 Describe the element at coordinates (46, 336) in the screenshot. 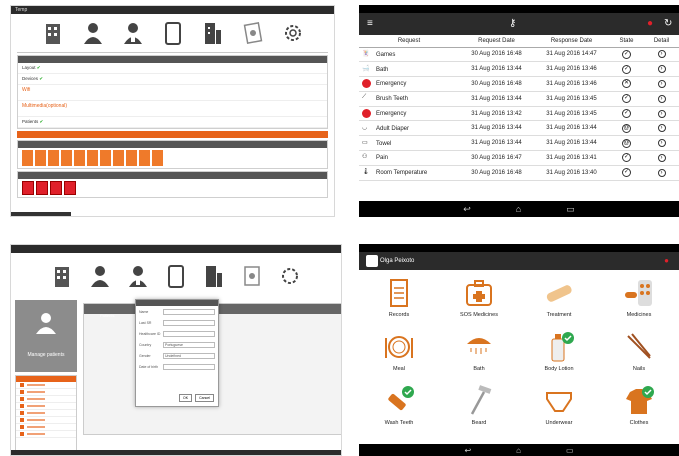

I see `manage-patients-card: Manage patients` at that location.